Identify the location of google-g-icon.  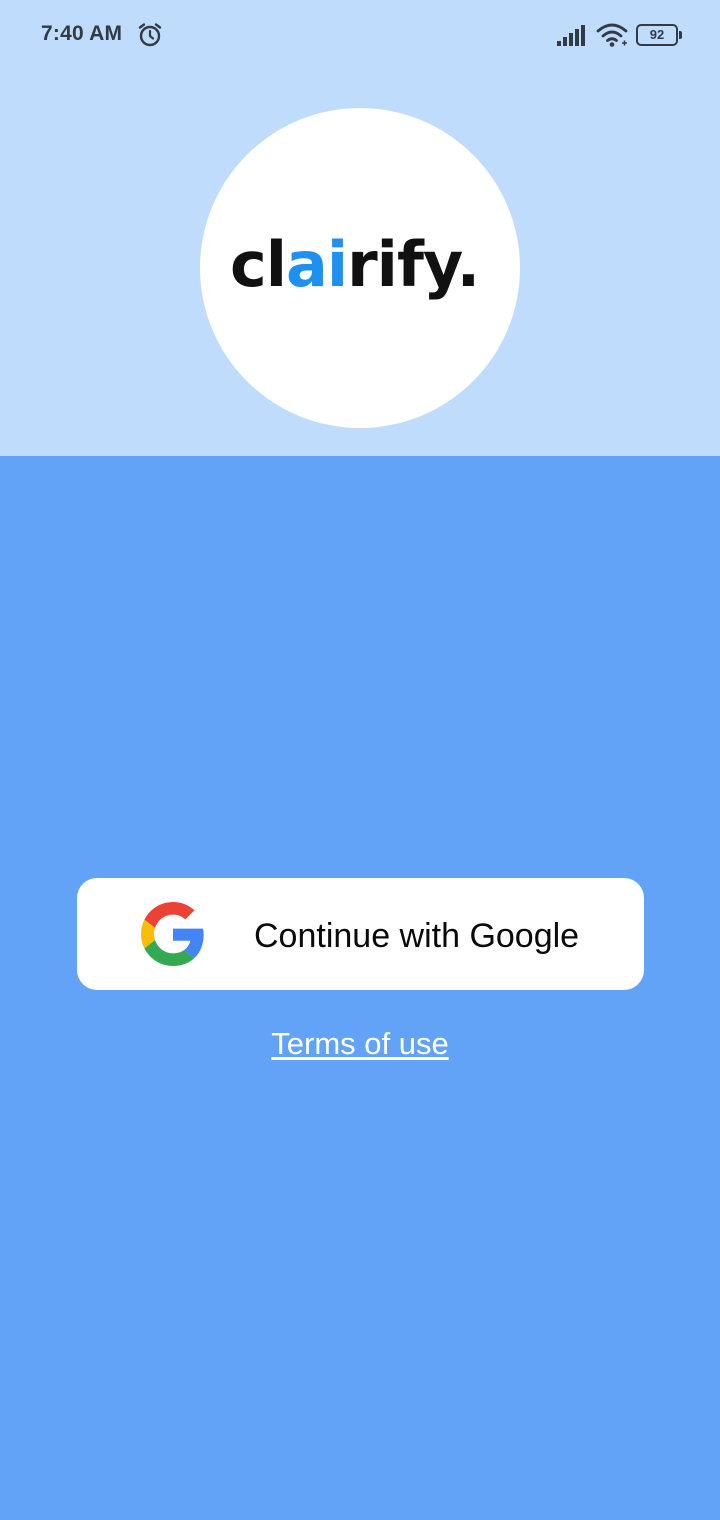
(172, 934).